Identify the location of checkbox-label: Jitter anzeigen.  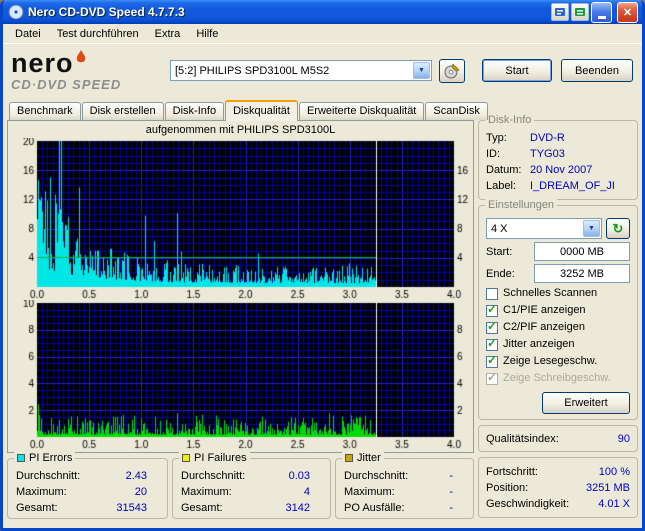
(539, 344).